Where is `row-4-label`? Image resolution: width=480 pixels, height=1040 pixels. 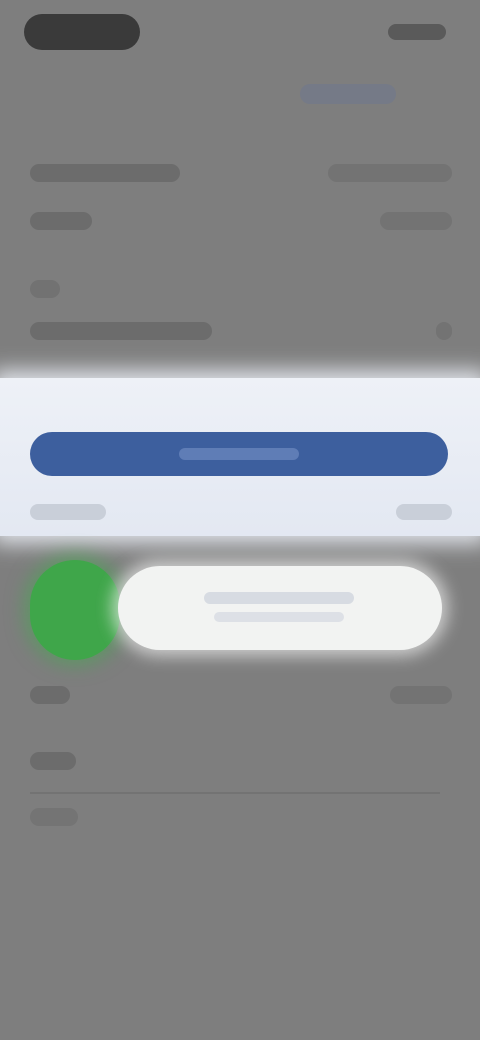 row-4-label is located at coordinates (121, 331).